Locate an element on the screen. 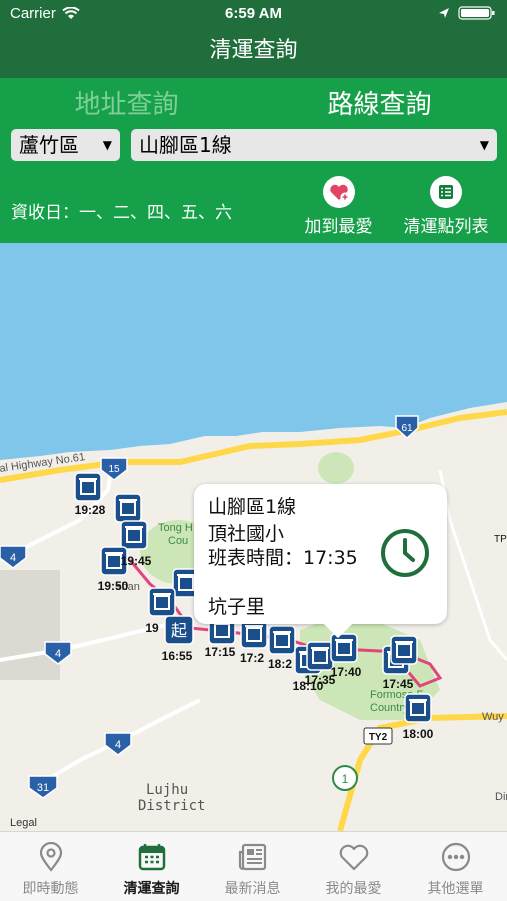 This screenshot has height=901, width=507. area-label-wuy: Wuy is located at coordinates (493, 717).